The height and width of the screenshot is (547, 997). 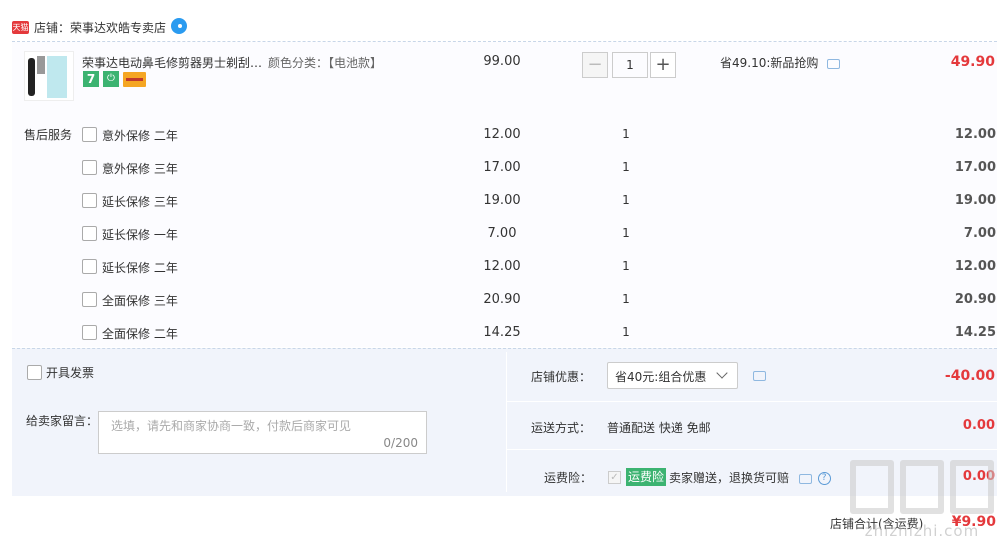 I want to click on service-sum: 14.25, so click(x=975, y=332).